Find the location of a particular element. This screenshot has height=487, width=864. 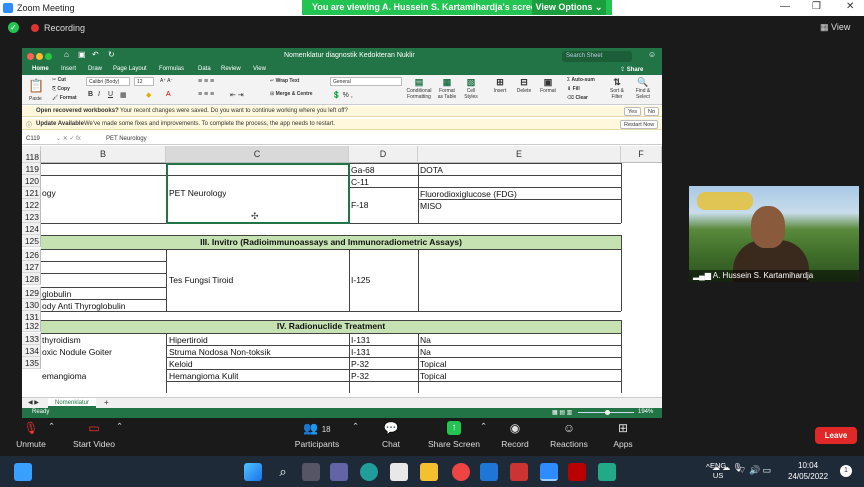

column-header-b: B is located at coordinates (103, 154).